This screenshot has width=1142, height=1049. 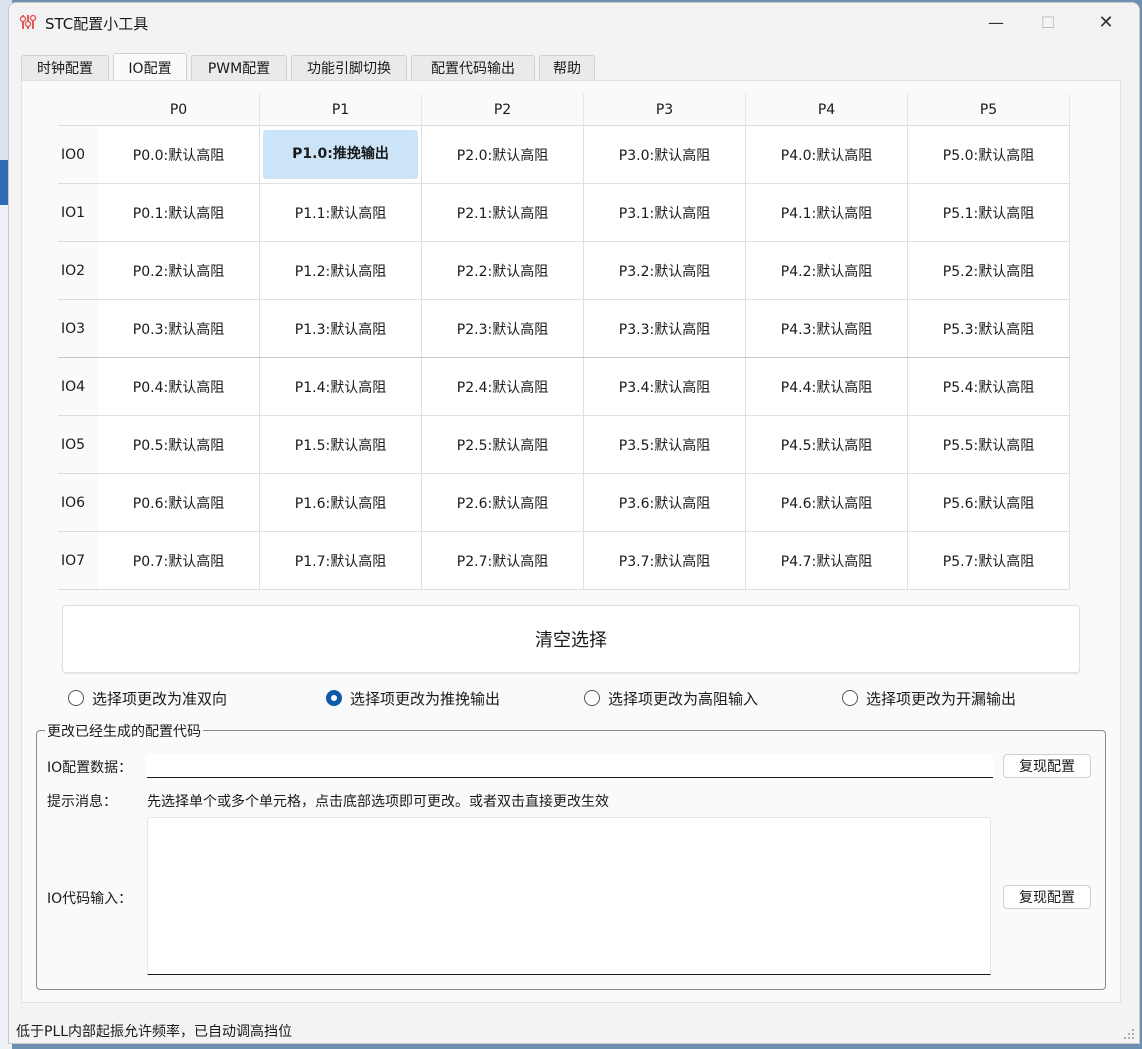 I want to click on window-title: STC配置小工具, so click(x=97, y=24).